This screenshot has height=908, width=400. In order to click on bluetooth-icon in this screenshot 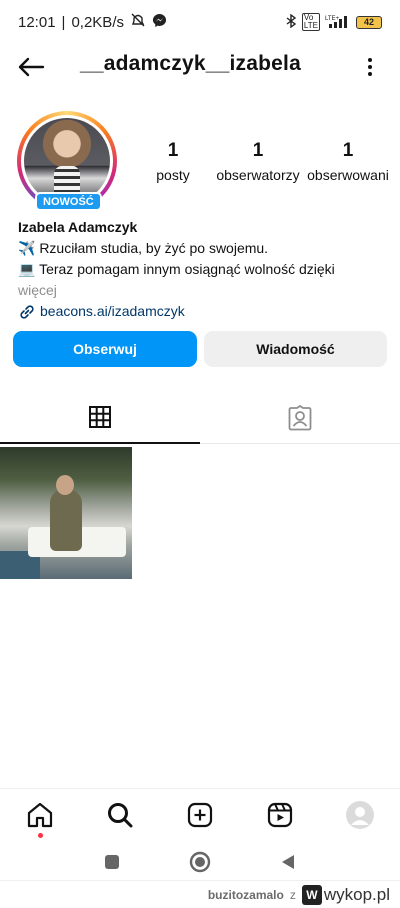, I will do `click(291, 22)`.